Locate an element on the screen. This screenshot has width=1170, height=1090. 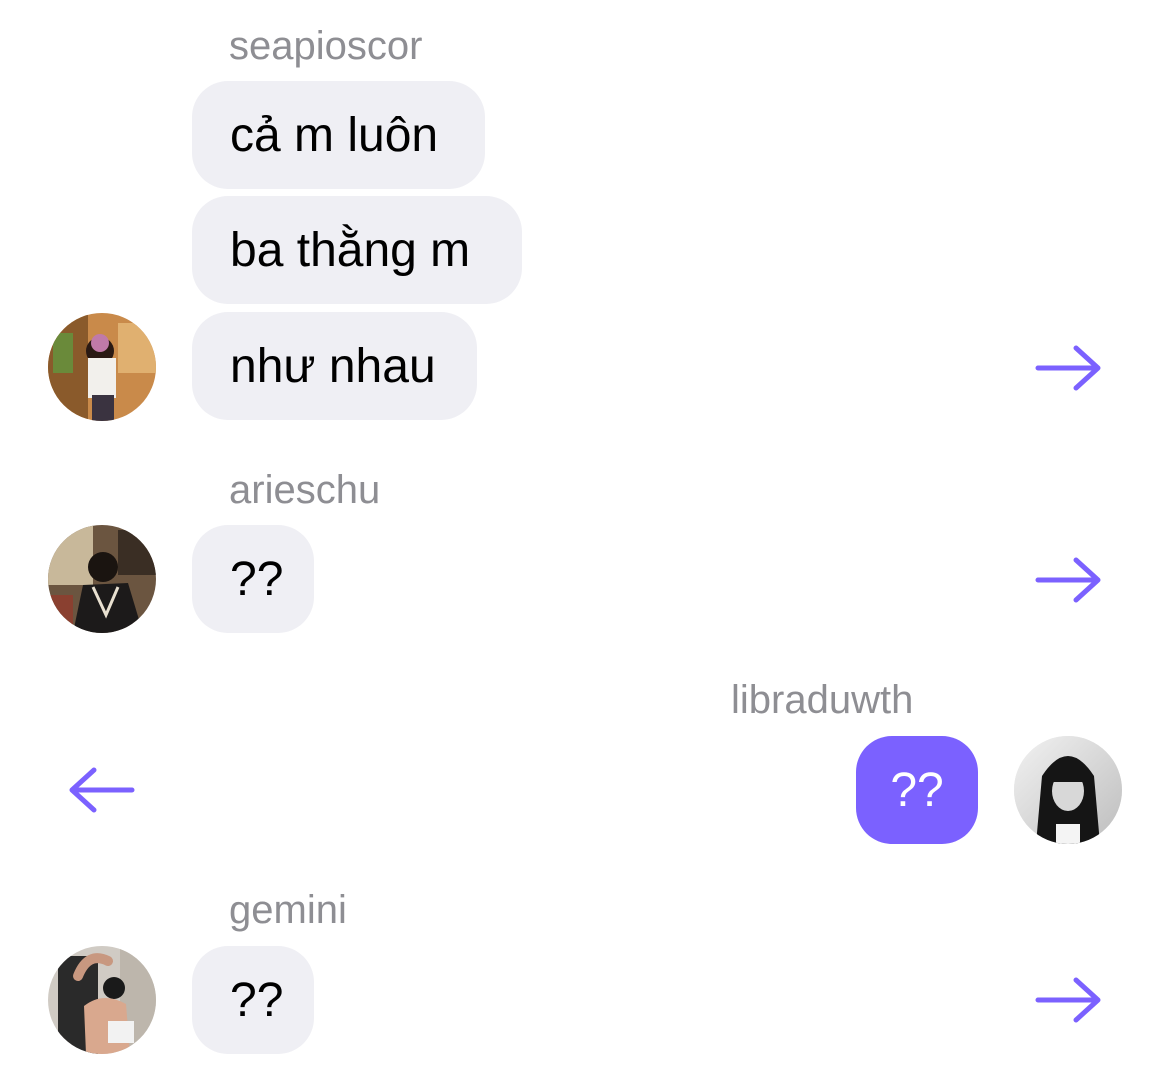
message-bubble: ba thằng m is located at coordinates (357, 250).